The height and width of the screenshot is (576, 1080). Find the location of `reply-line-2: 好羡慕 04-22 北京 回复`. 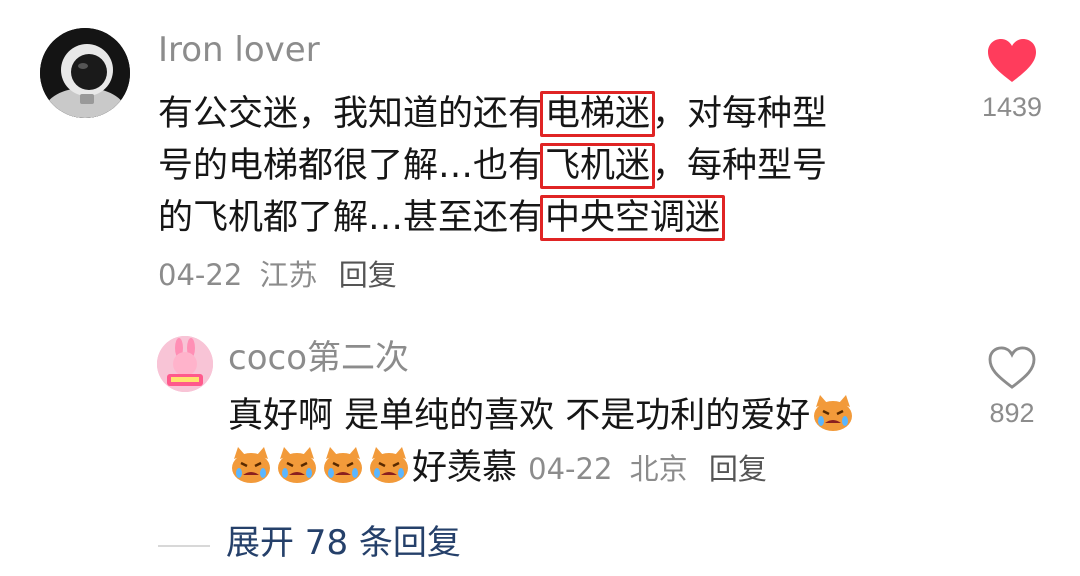

reply-line-2: 好羡慕 04-22 北京 回复 is located at coordinates (542, 468).